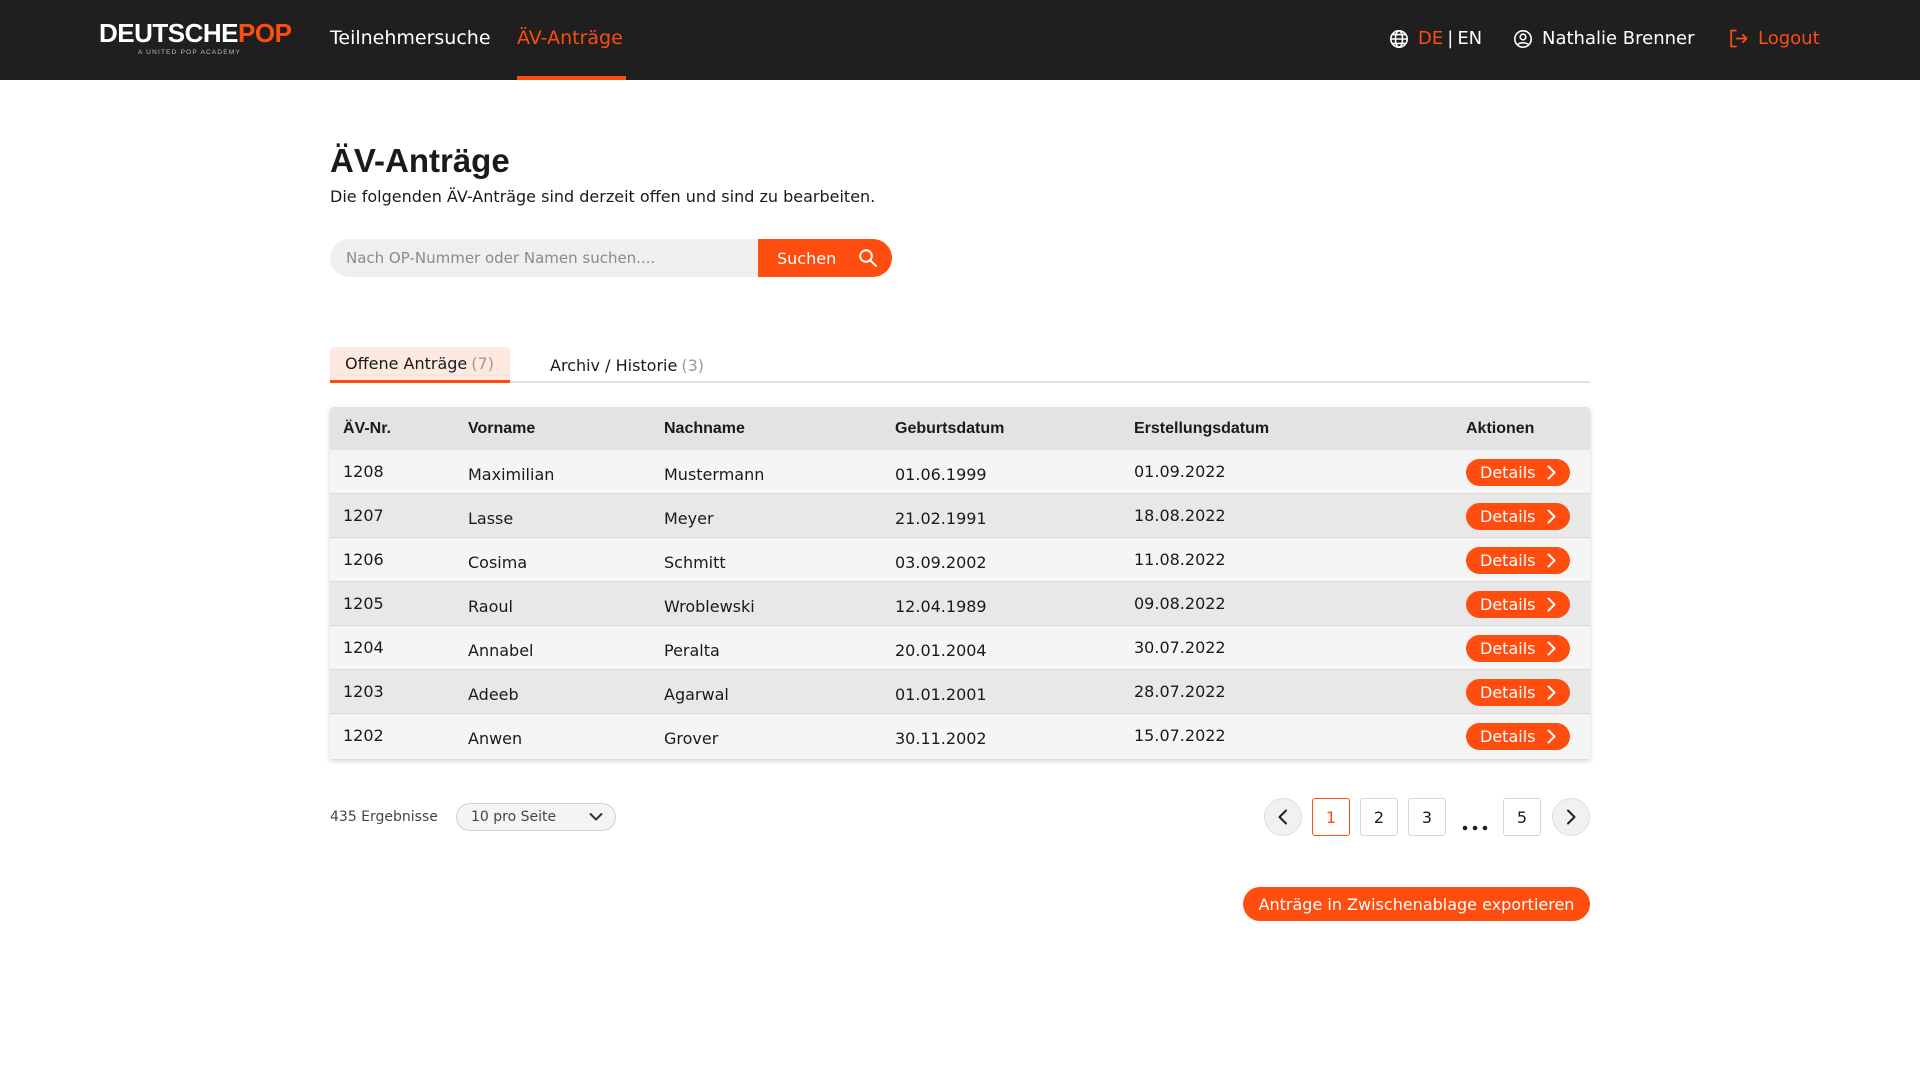 This screenshot has height=1080, width=1920. What do you see at coordinates (493, 694) in the screenshot?
I see `cell-vorname: Adeeb` at bounding box center [493, 694].